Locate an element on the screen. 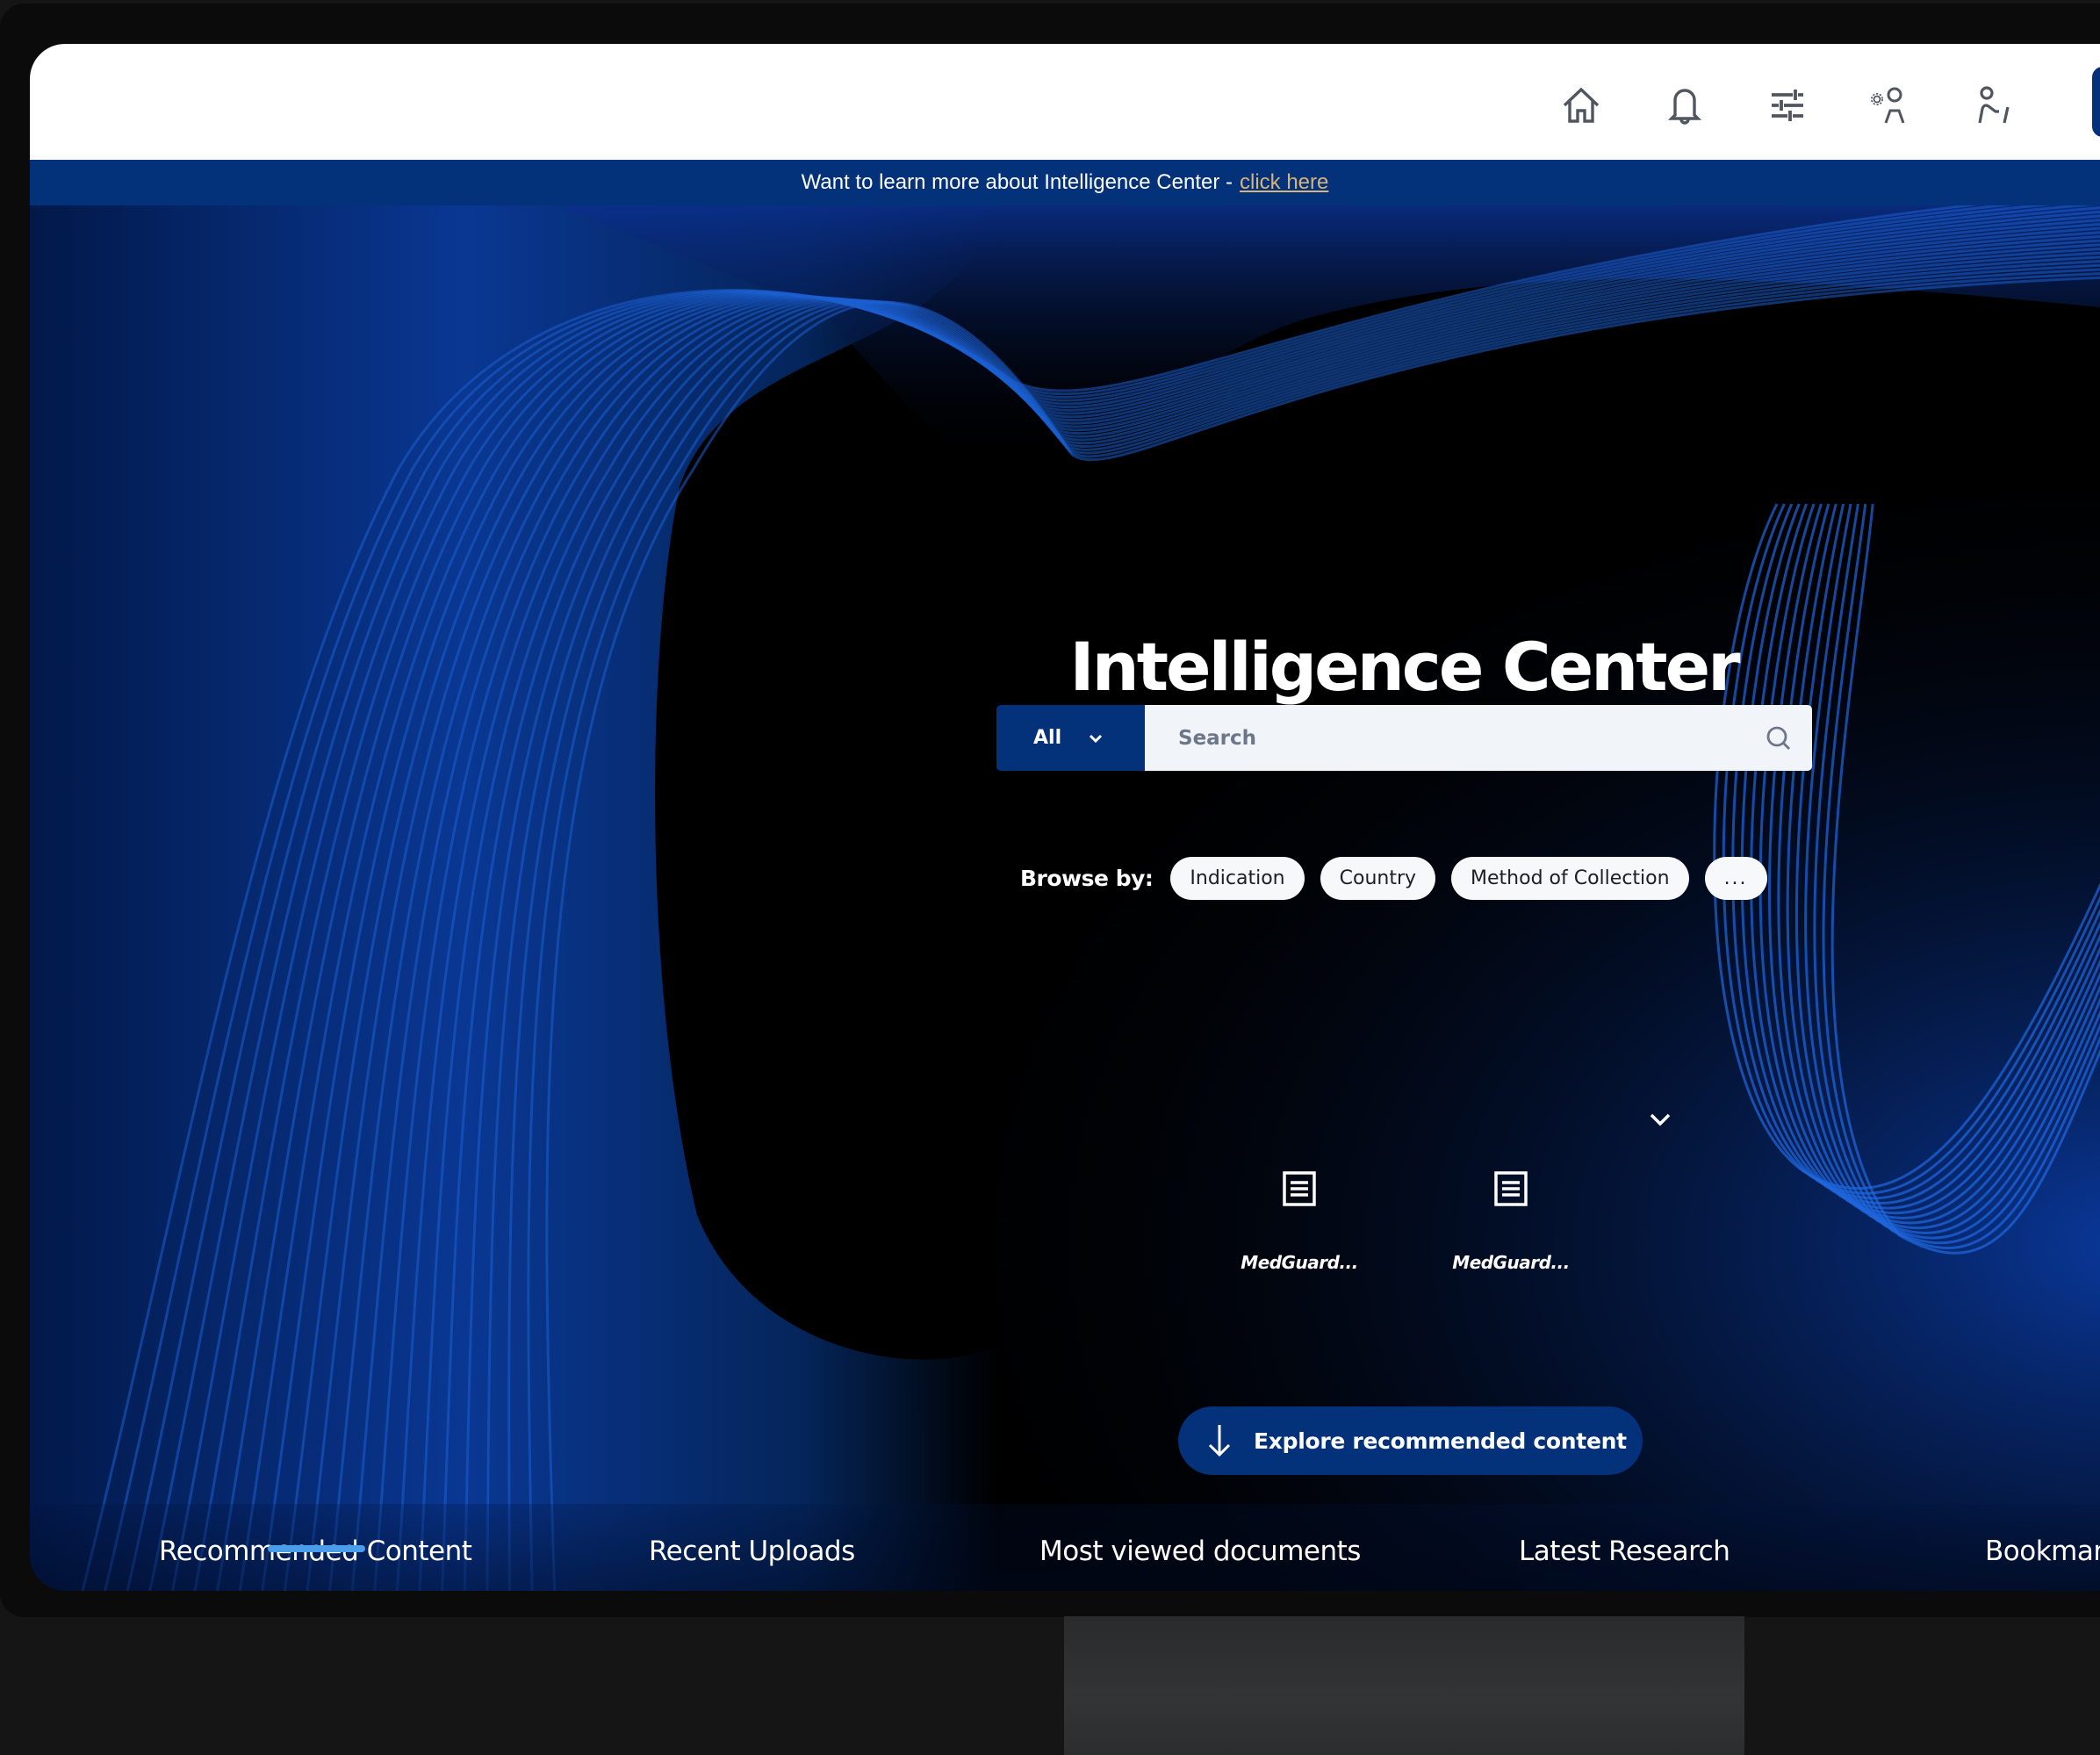  user-settings-icon is located at coordinates (1888, 105).